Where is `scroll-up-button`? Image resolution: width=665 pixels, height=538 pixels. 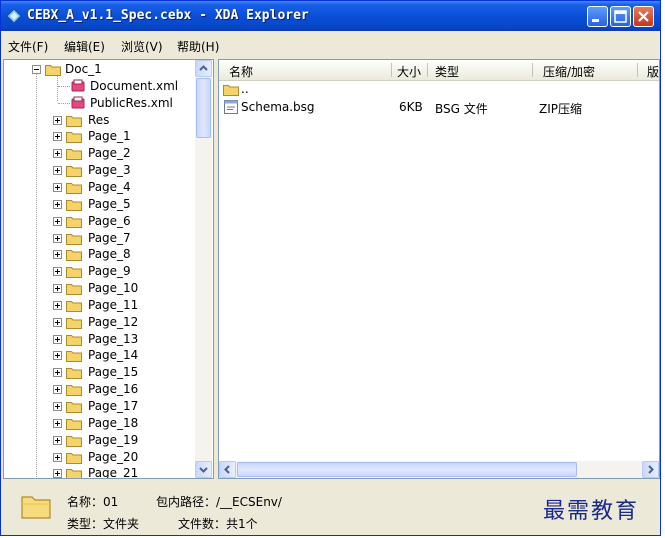
scroll-up-button is located at coordinates (203, 68).